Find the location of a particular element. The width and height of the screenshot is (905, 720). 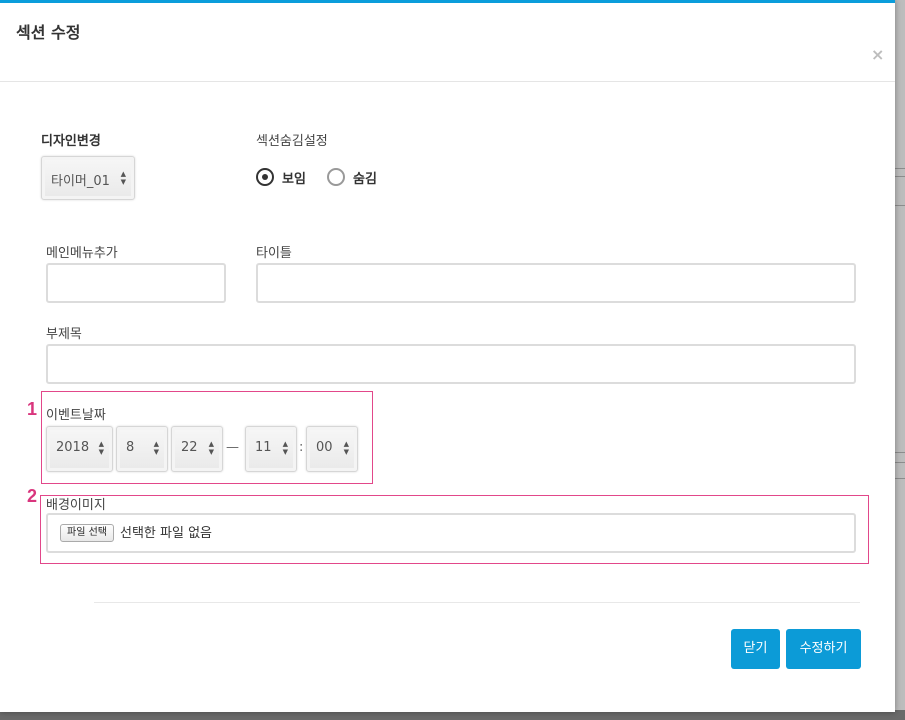

step-number-2: 2 is located at coordinates (32, 496).